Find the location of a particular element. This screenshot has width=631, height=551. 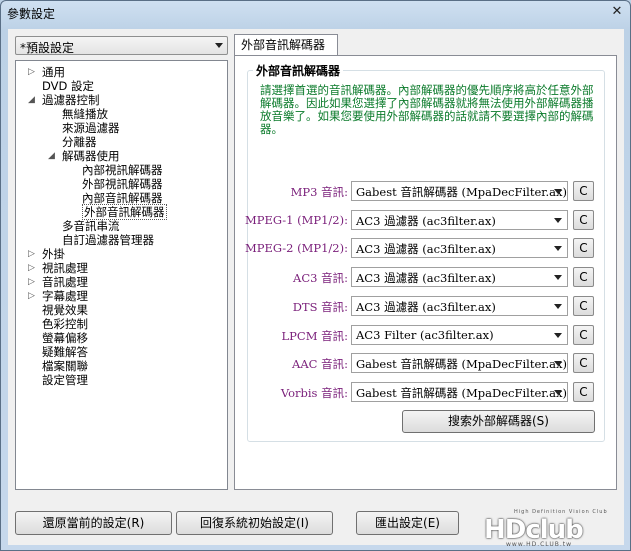

search-external-decoders-button: 搜索外部解碼器(S) is located at coordinates (498, 421).